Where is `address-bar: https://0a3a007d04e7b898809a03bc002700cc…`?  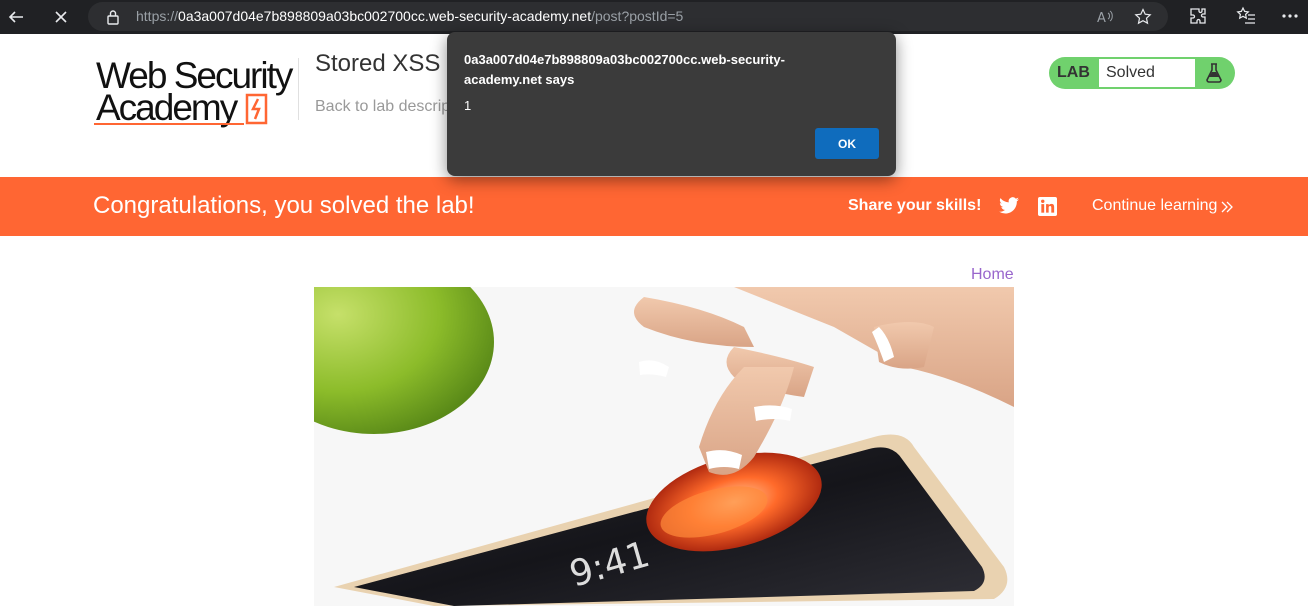
address-bar: https://0a3a007d04e7b898809a03bc002700cc… is located at coordinates (628, 16).